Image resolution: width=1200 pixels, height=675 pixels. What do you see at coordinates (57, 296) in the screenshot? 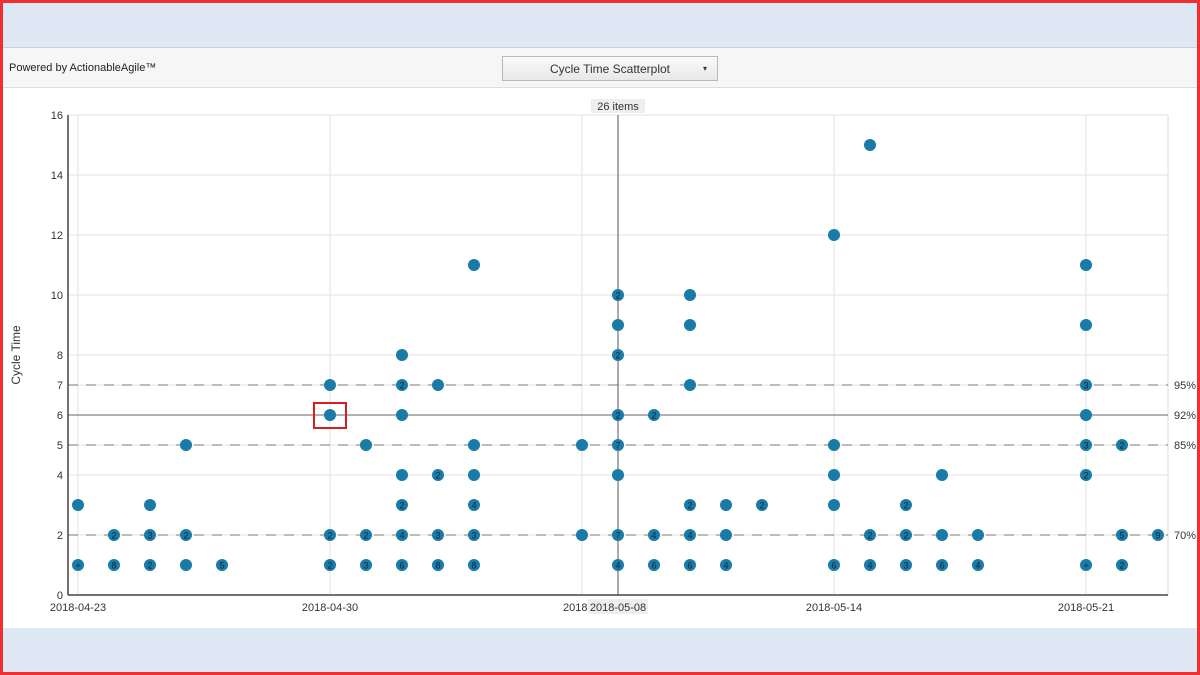
I see `y-tick-label: 10` at bounding box center [57, 296].